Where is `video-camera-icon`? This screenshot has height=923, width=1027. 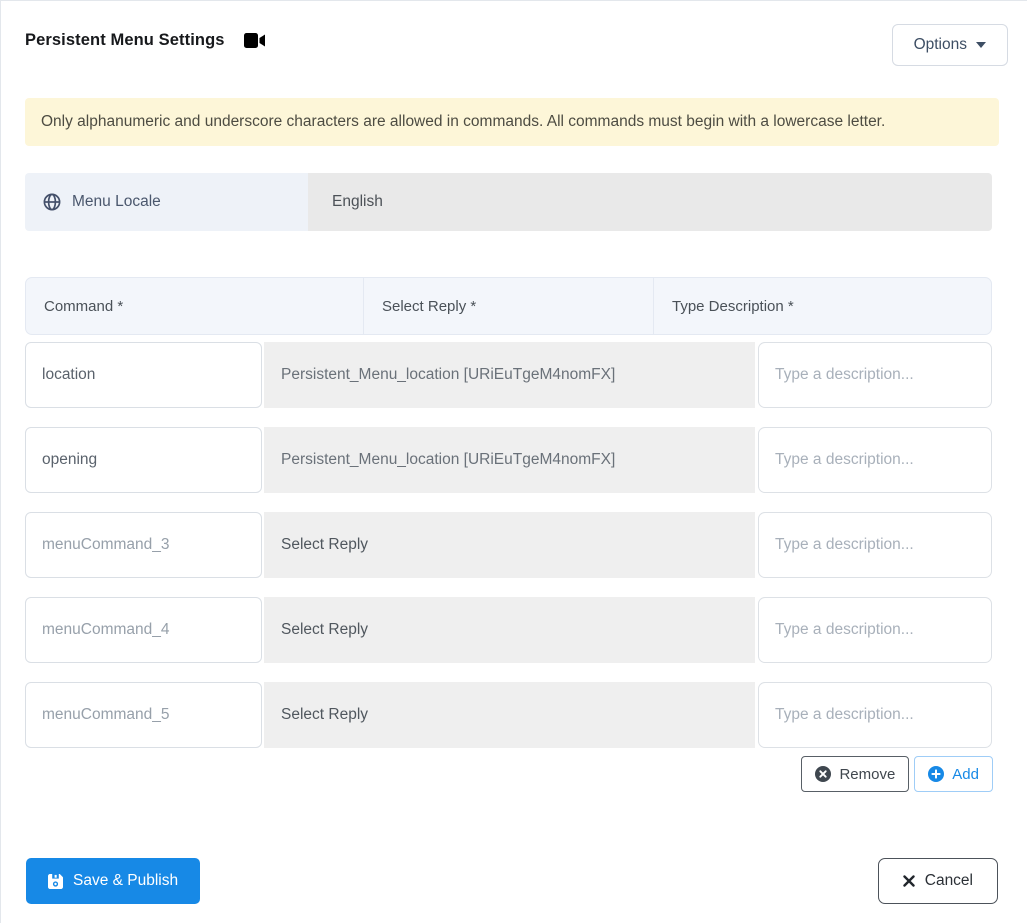 video-camera-icon is located at coordinates (254, 40).